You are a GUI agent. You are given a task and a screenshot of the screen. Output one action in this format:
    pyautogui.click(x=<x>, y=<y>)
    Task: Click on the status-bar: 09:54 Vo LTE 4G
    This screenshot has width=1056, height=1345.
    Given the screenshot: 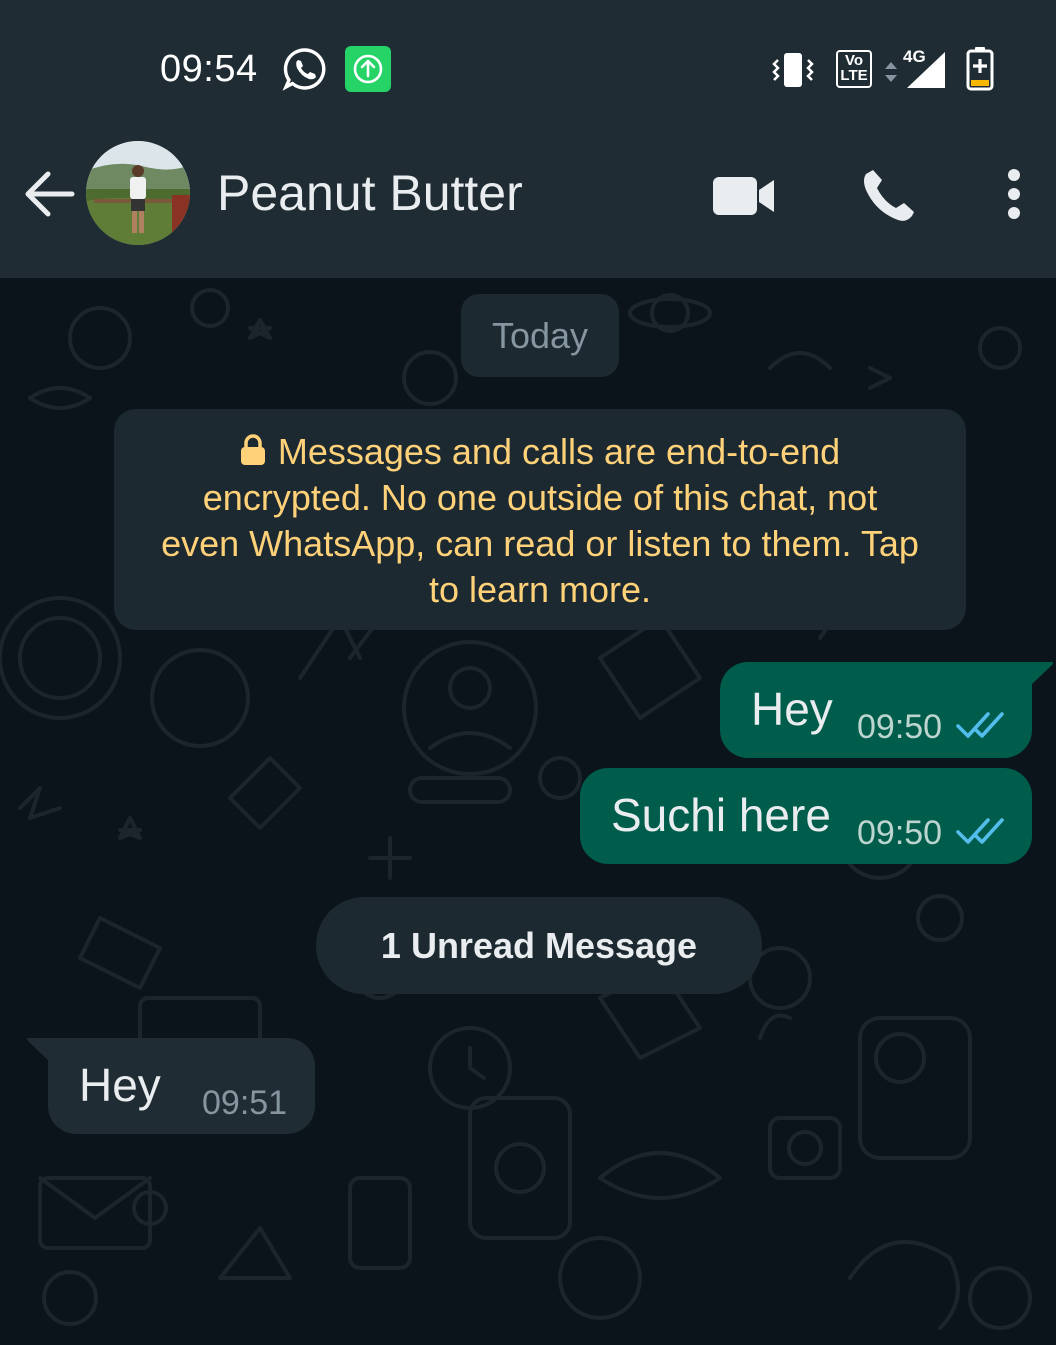 What is the action you would take?
    pyautogui.click(x=528, y=70)
    